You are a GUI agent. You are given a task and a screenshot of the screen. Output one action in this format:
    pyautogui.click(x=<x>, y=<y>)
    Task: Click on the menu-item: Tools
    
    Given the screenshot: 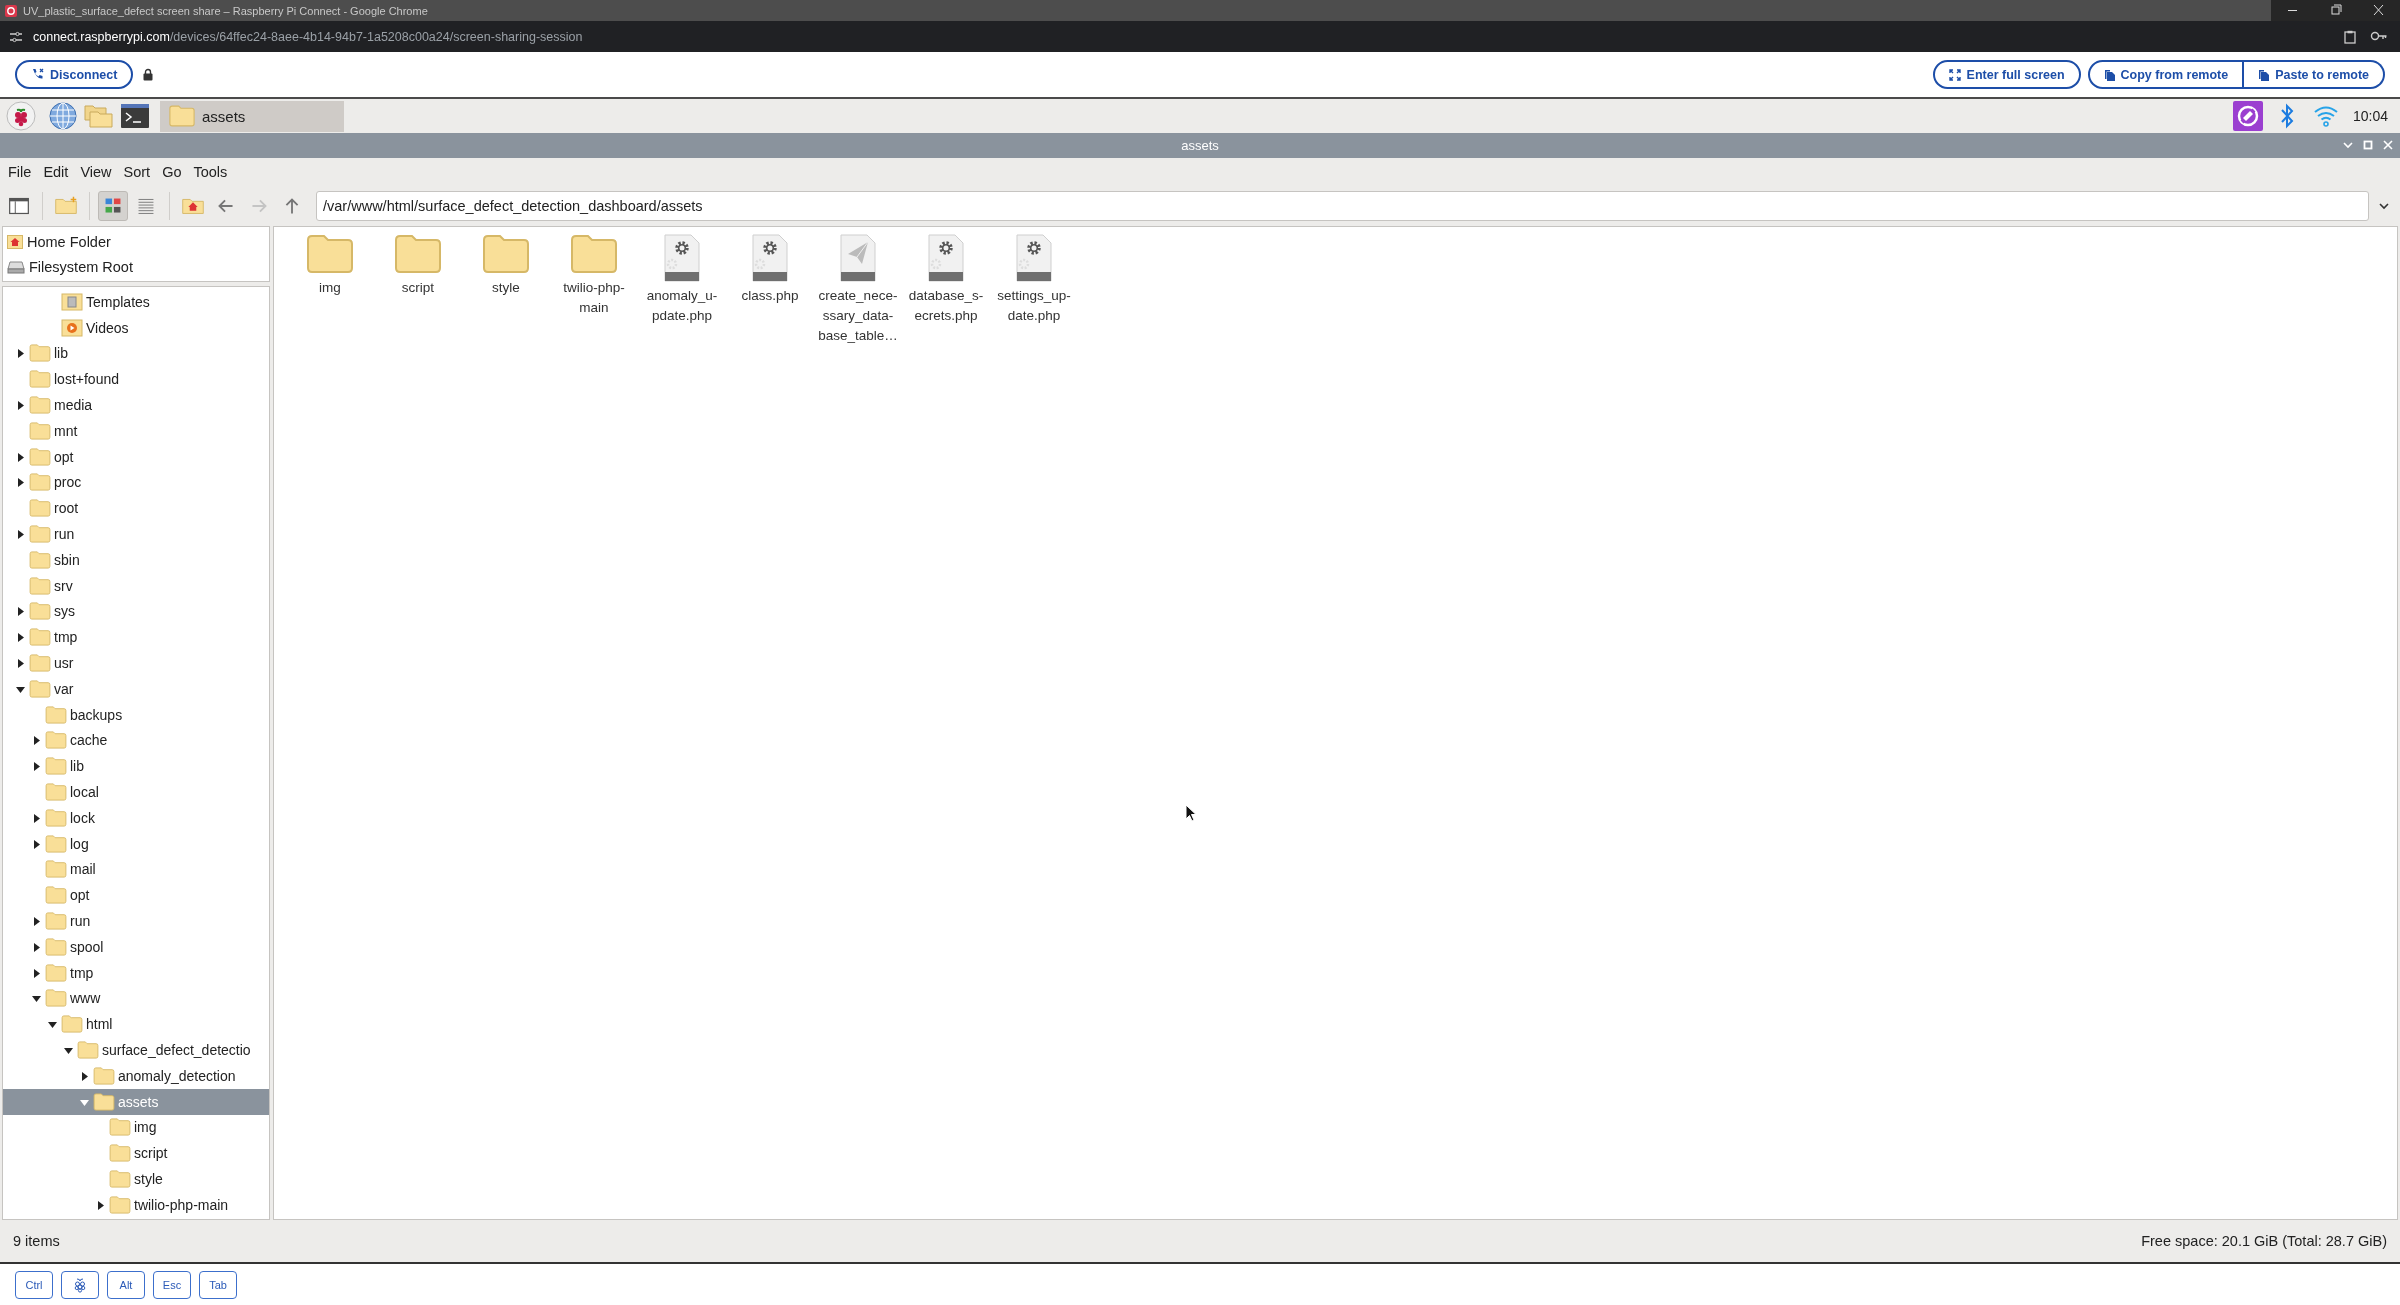 What is the action you would take?
    pyautogui.click(x=210, y=172)
    